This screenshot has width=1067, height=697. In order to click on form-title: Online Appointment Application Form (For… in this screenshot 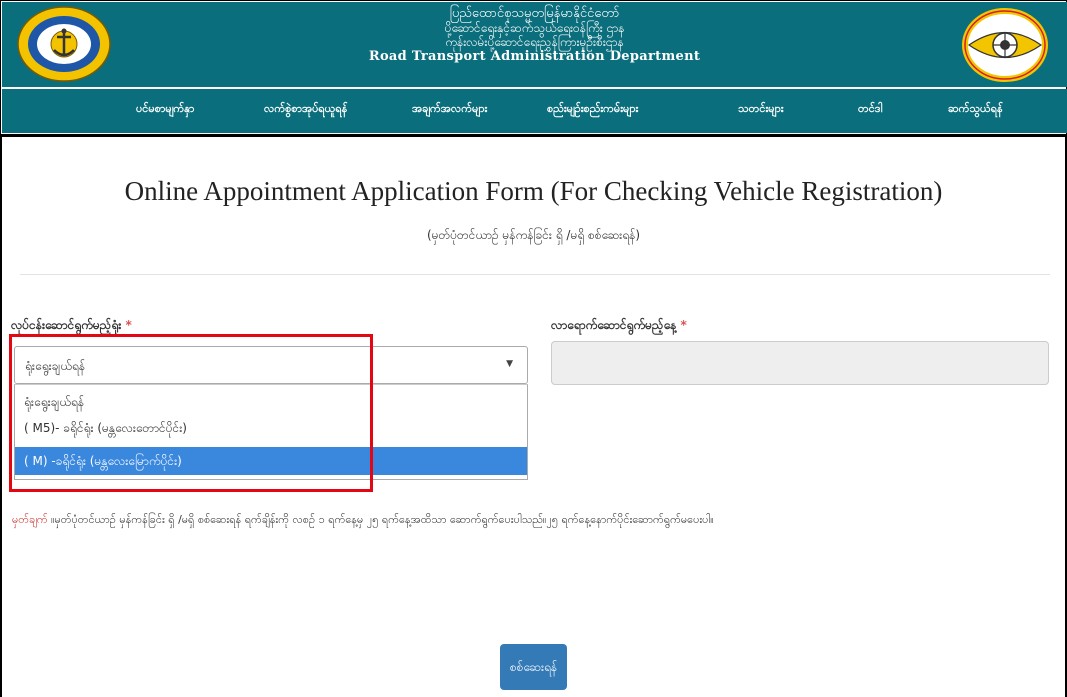, I will do `click(533, 191)`.